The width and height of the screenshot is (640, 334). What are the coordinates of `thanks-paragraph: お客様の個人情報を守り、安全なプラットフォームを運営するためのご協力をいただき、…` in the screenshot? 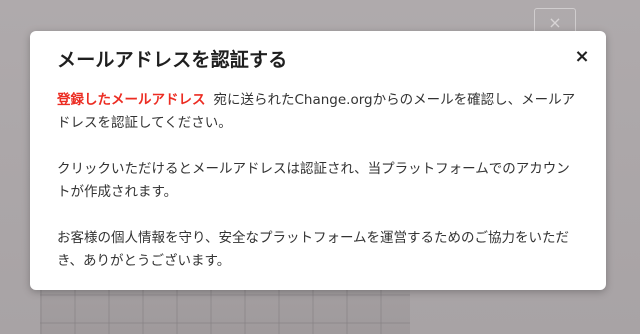 It's located at (313, 249).